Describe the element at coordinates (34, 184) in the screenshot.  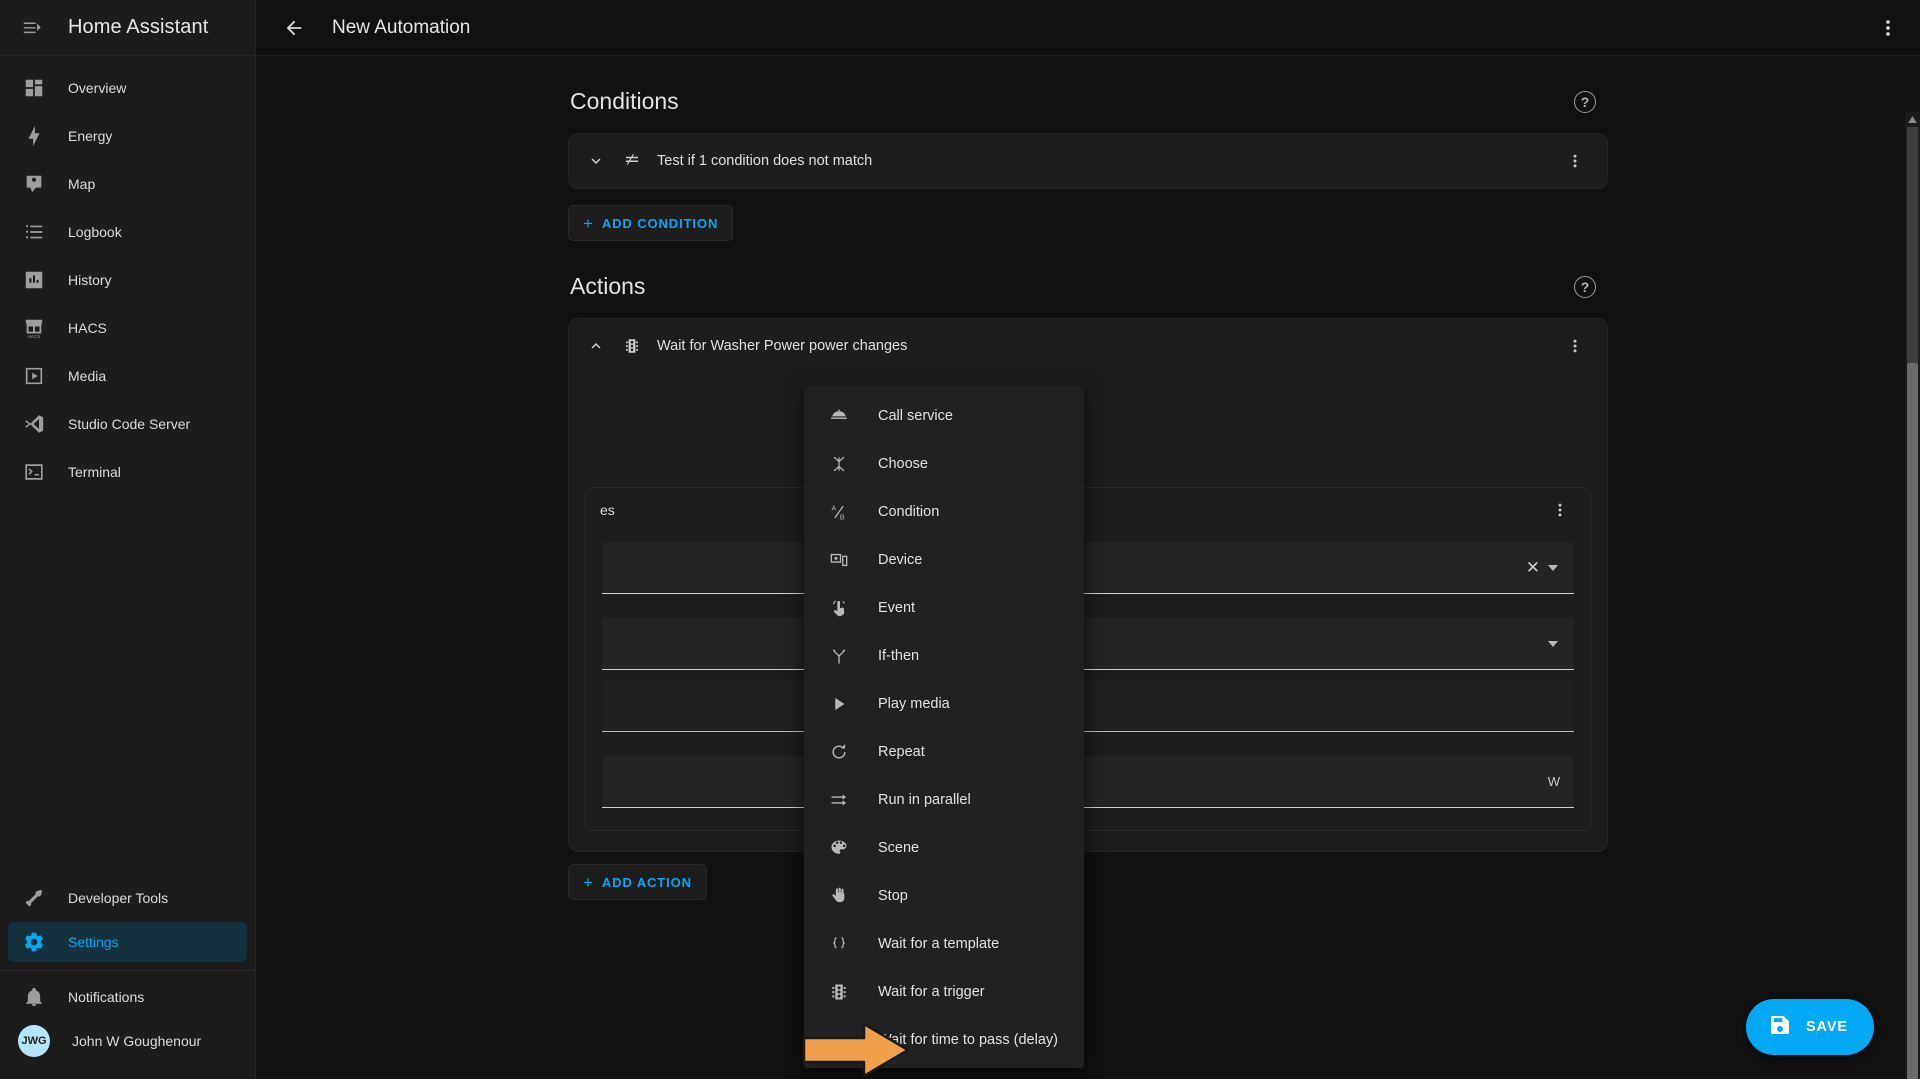
I see `map-marker-account-icon` at that location.